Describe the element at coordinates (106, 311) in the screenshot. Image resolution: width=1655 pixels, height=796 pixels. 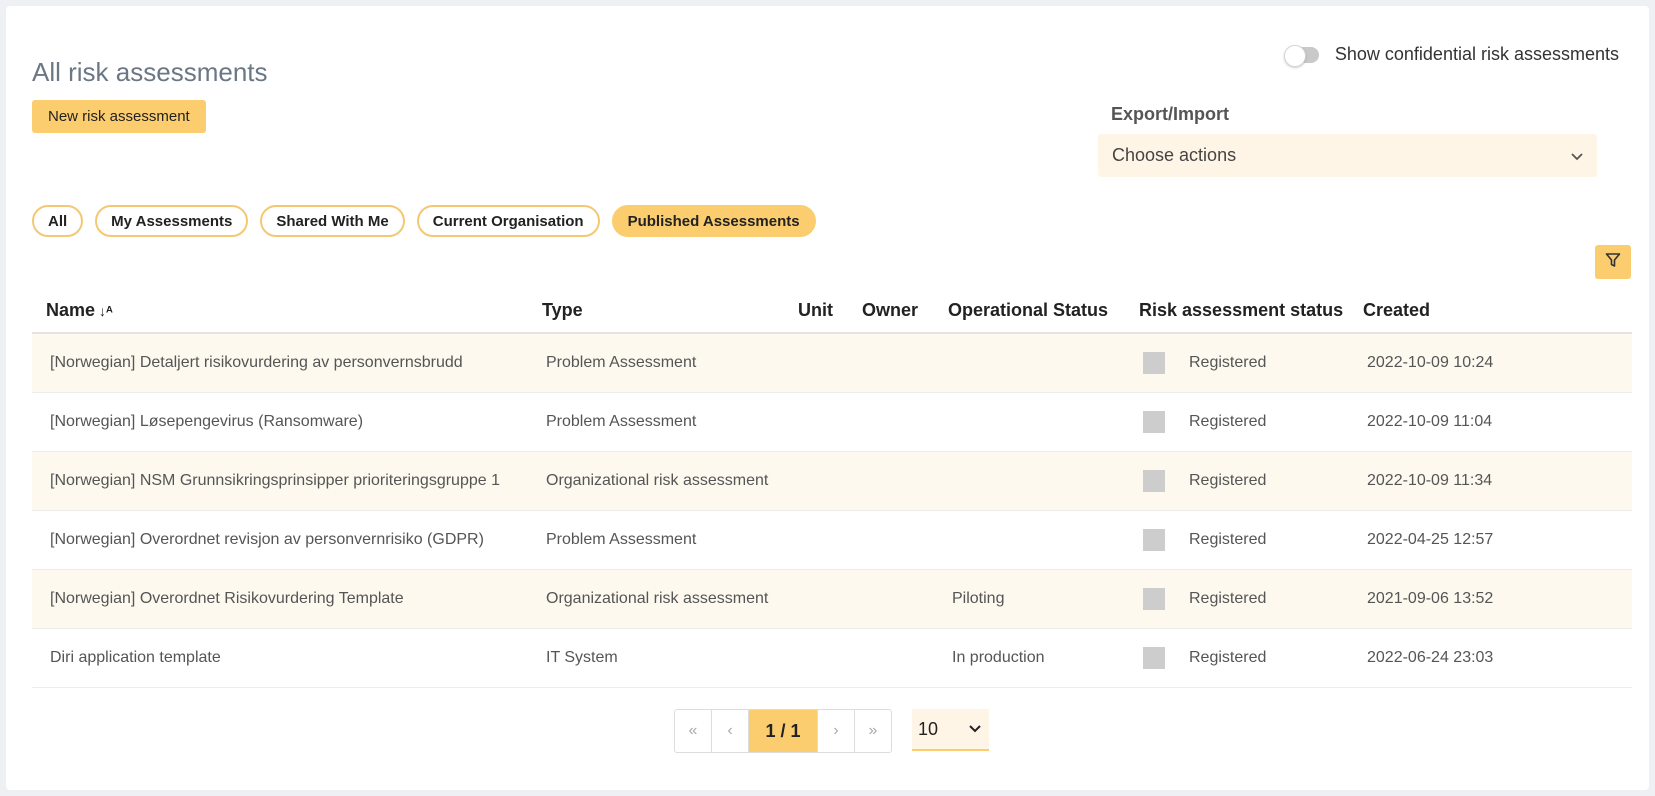
I see `sort-alpha-icon: ↓ᴬ` at that location.